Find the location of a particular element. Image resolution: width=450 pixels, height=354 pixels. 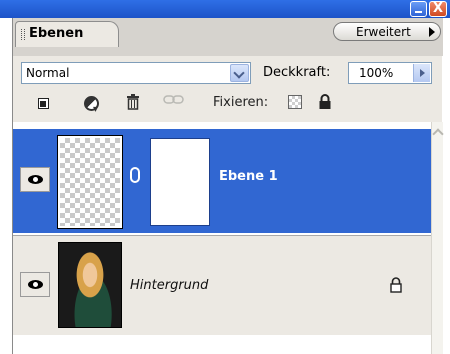

trash-icon is located at coordinates (134, 102).